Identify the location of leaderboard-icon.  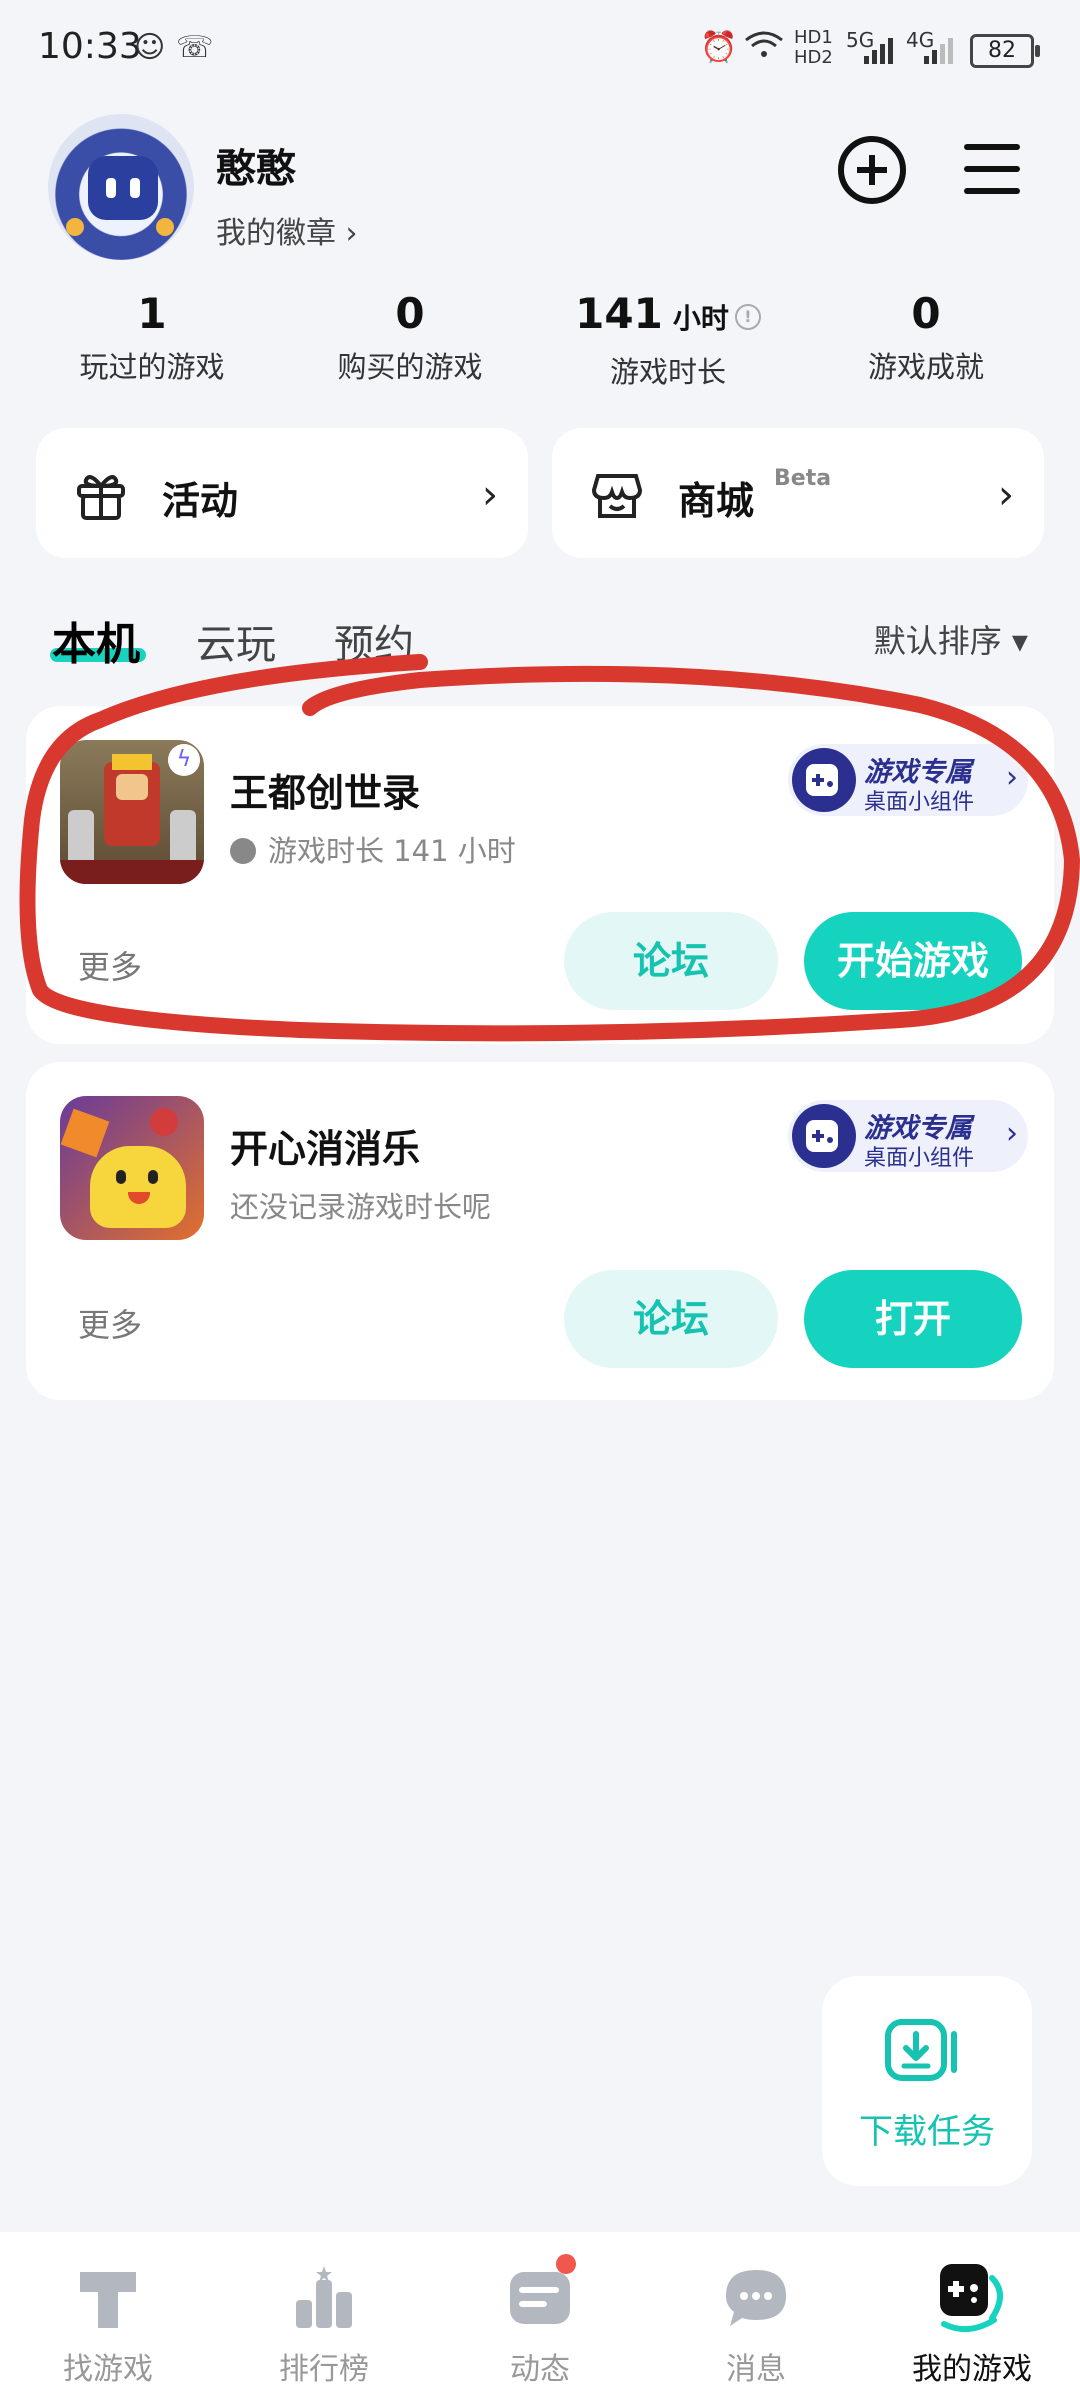
(324, 2297).